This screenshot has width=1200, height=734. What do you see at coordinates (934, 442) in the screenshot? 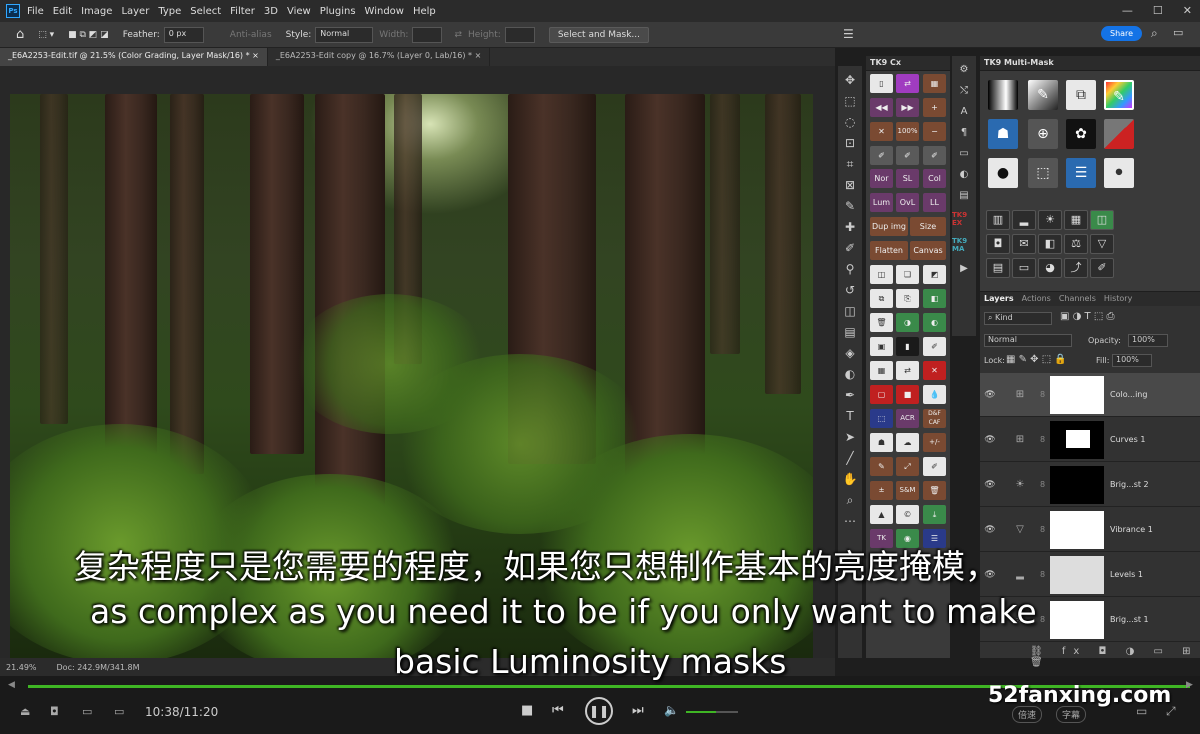
I see `plus-minus-button: +/-` at bounding box center [934, 442].